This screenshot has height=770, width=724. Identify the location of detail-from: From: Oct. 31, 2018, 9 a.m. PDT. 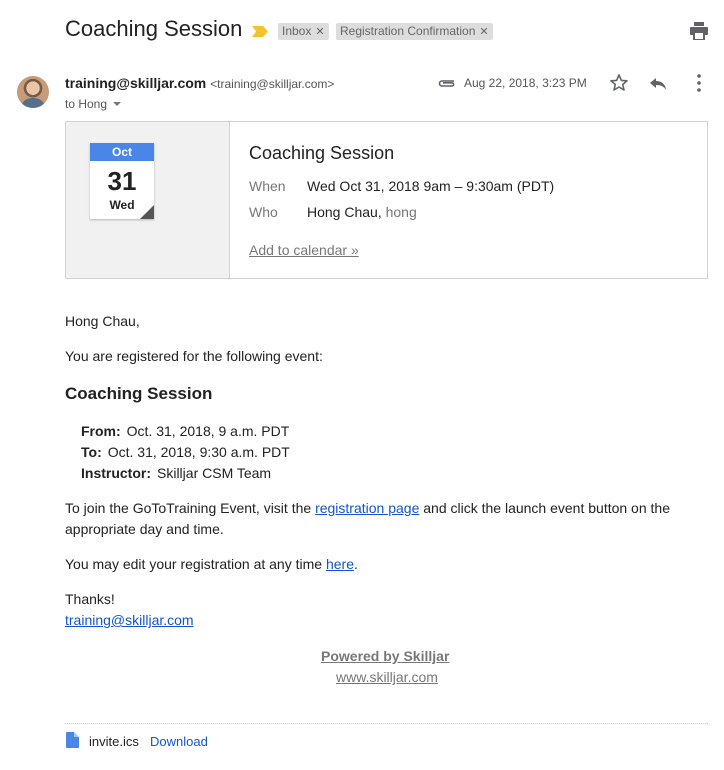
(185, 431).